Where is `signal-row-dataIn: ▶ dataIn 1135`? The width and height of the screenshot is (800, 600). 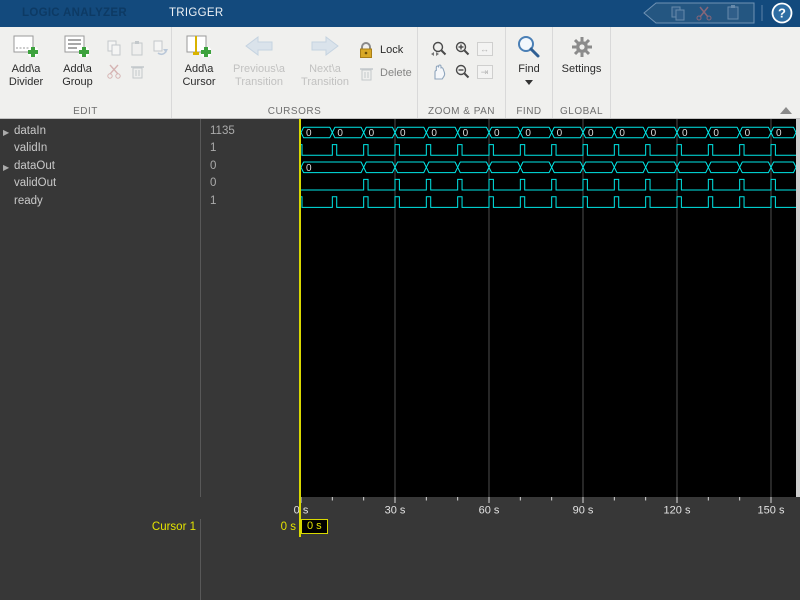
signal-row-dataIn: ▶ dataIn 1135 is located at coordinates (150, 132).